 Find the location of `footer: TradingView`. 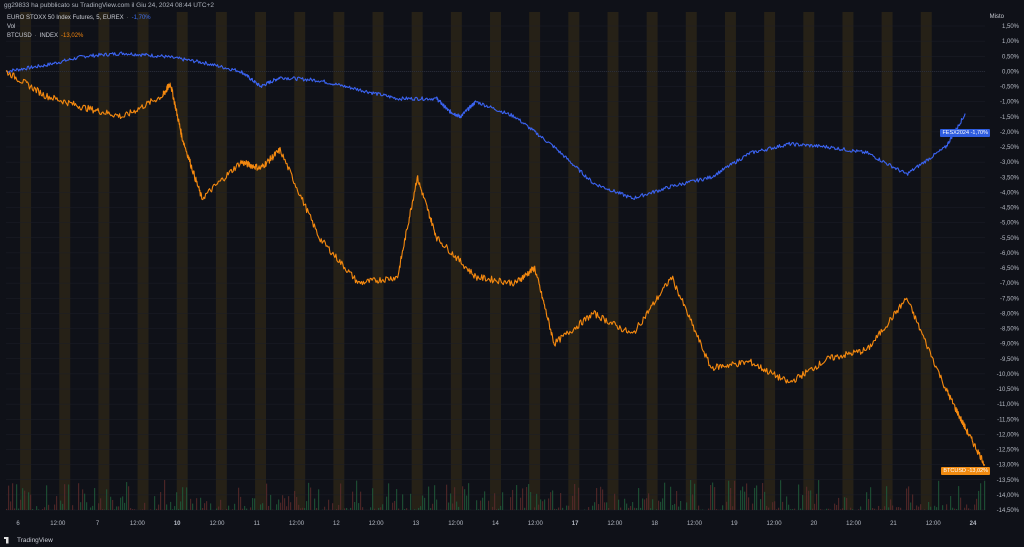

footer: TradingView is located at coordinates (512, 540).